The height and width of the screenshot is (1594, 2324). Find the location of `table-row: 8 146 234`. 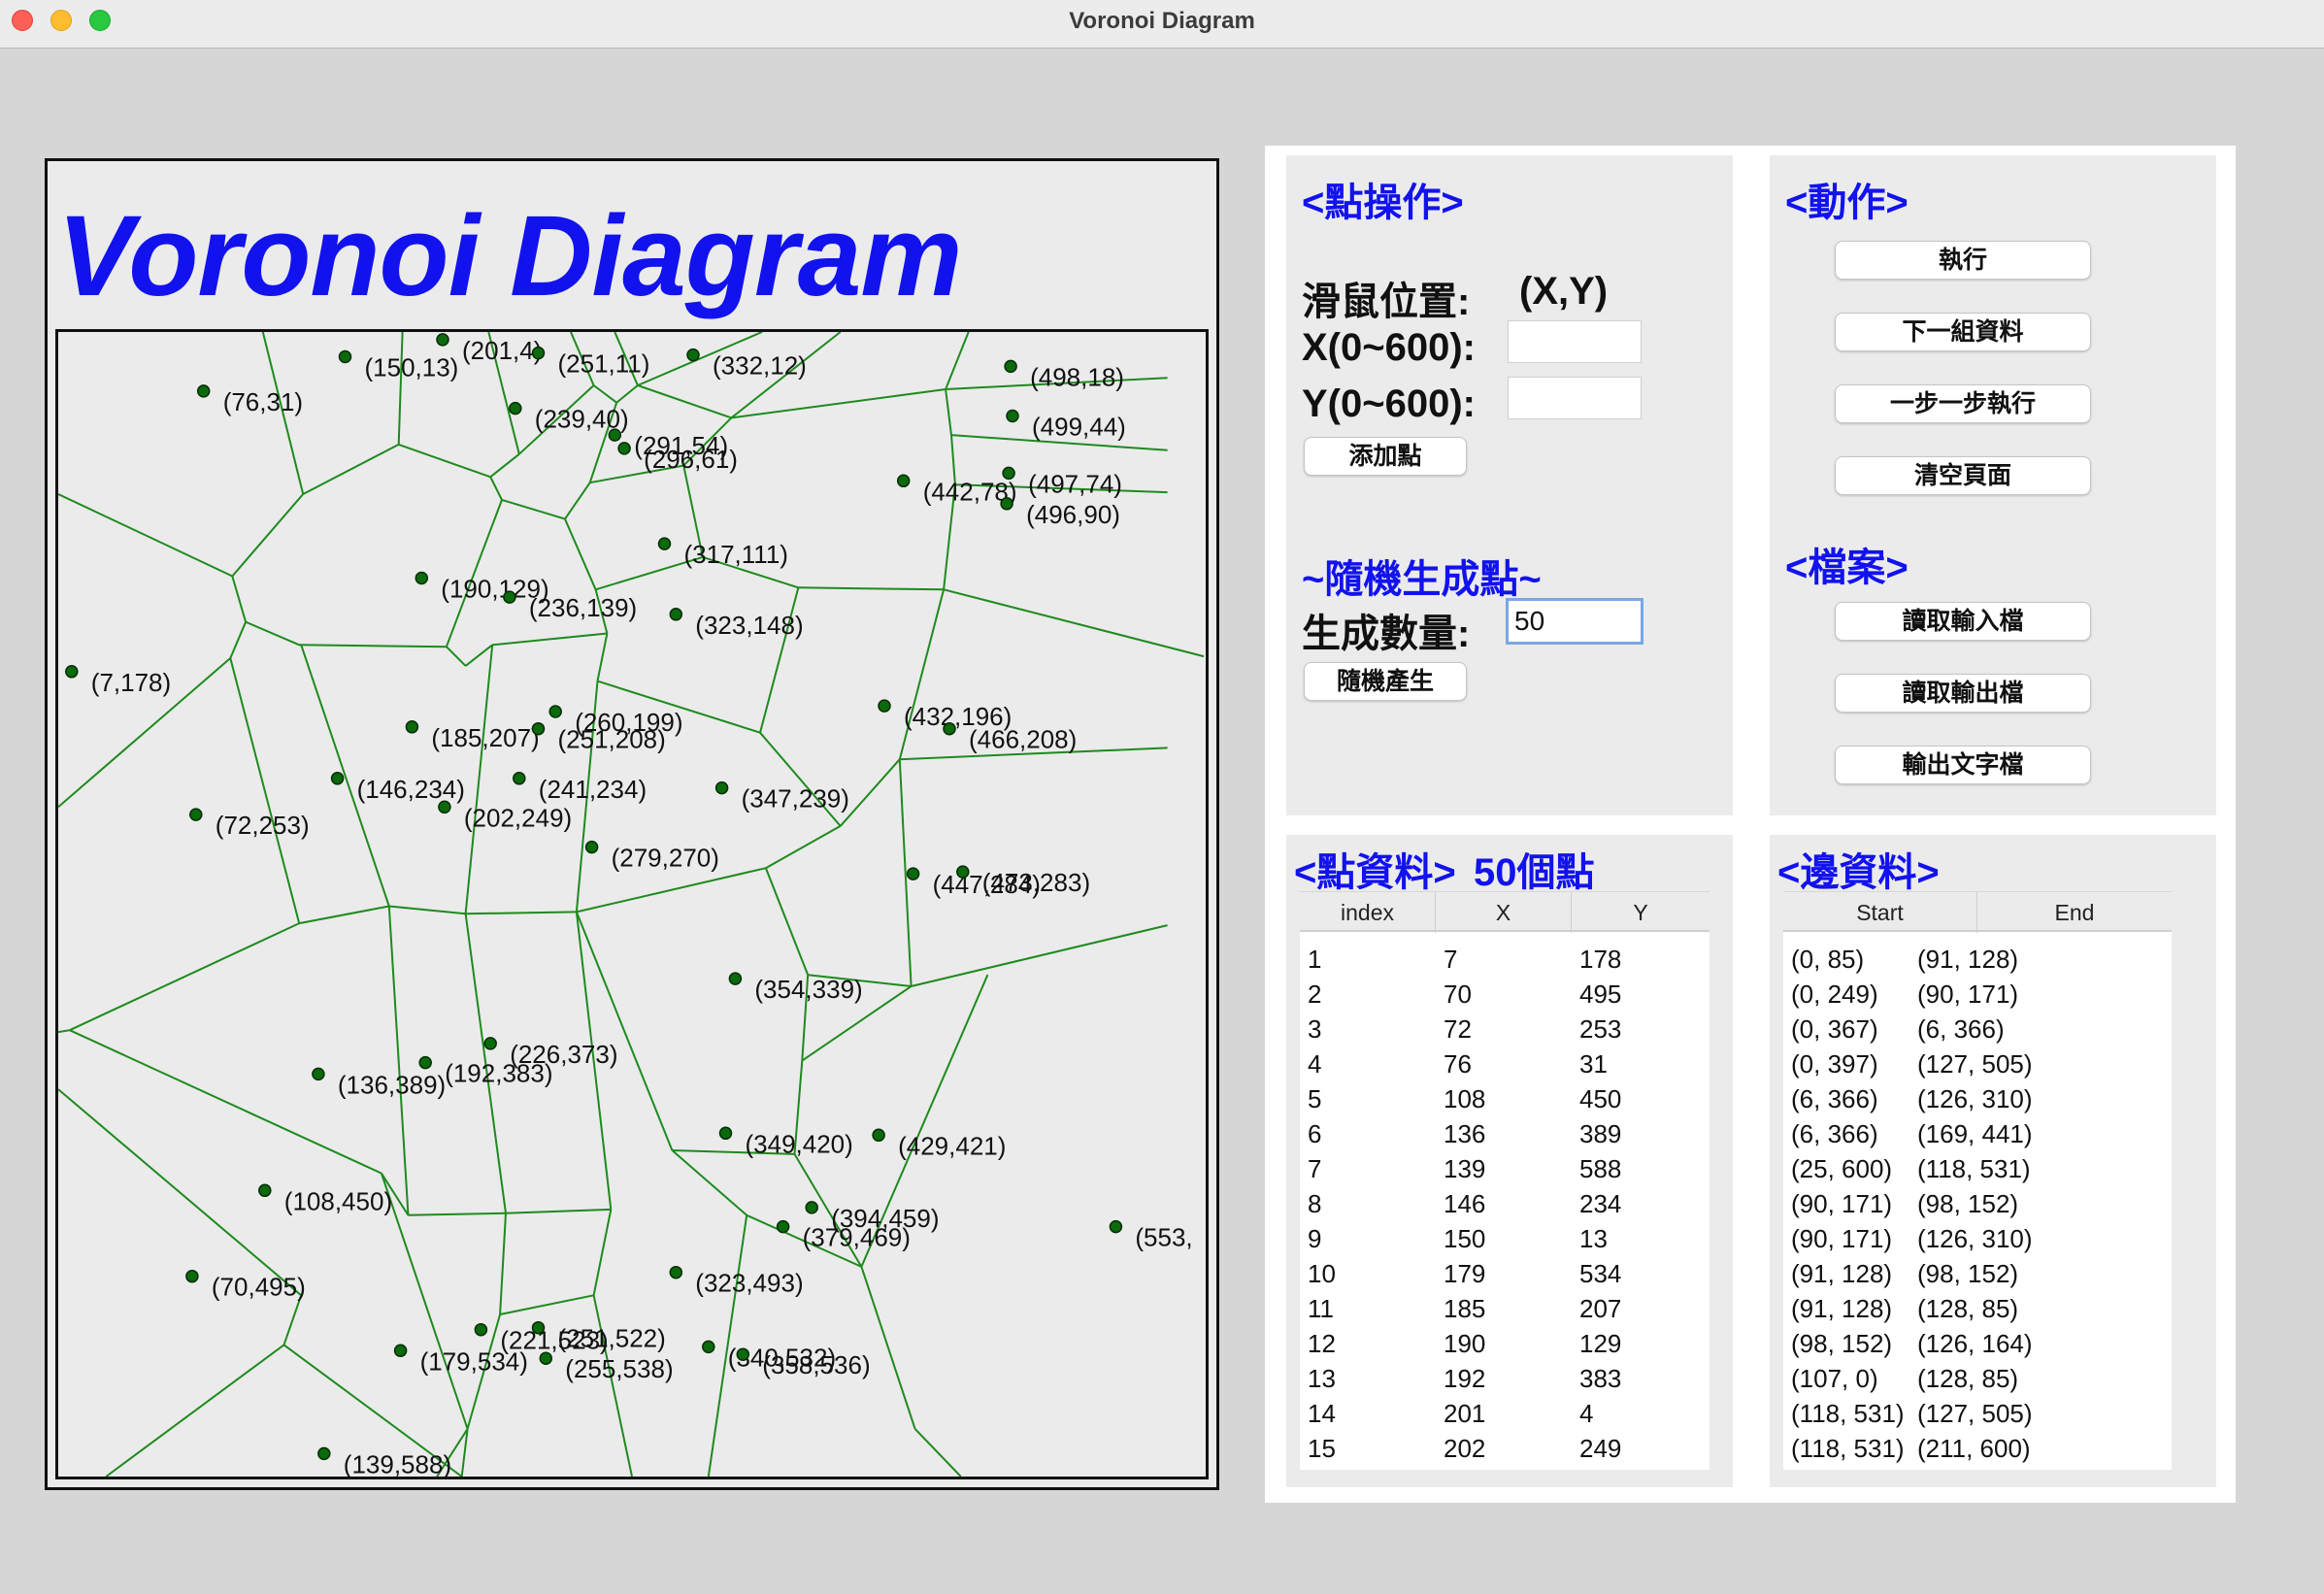

table-row: 8 146 234 is located at coordinates (1505, 1203).